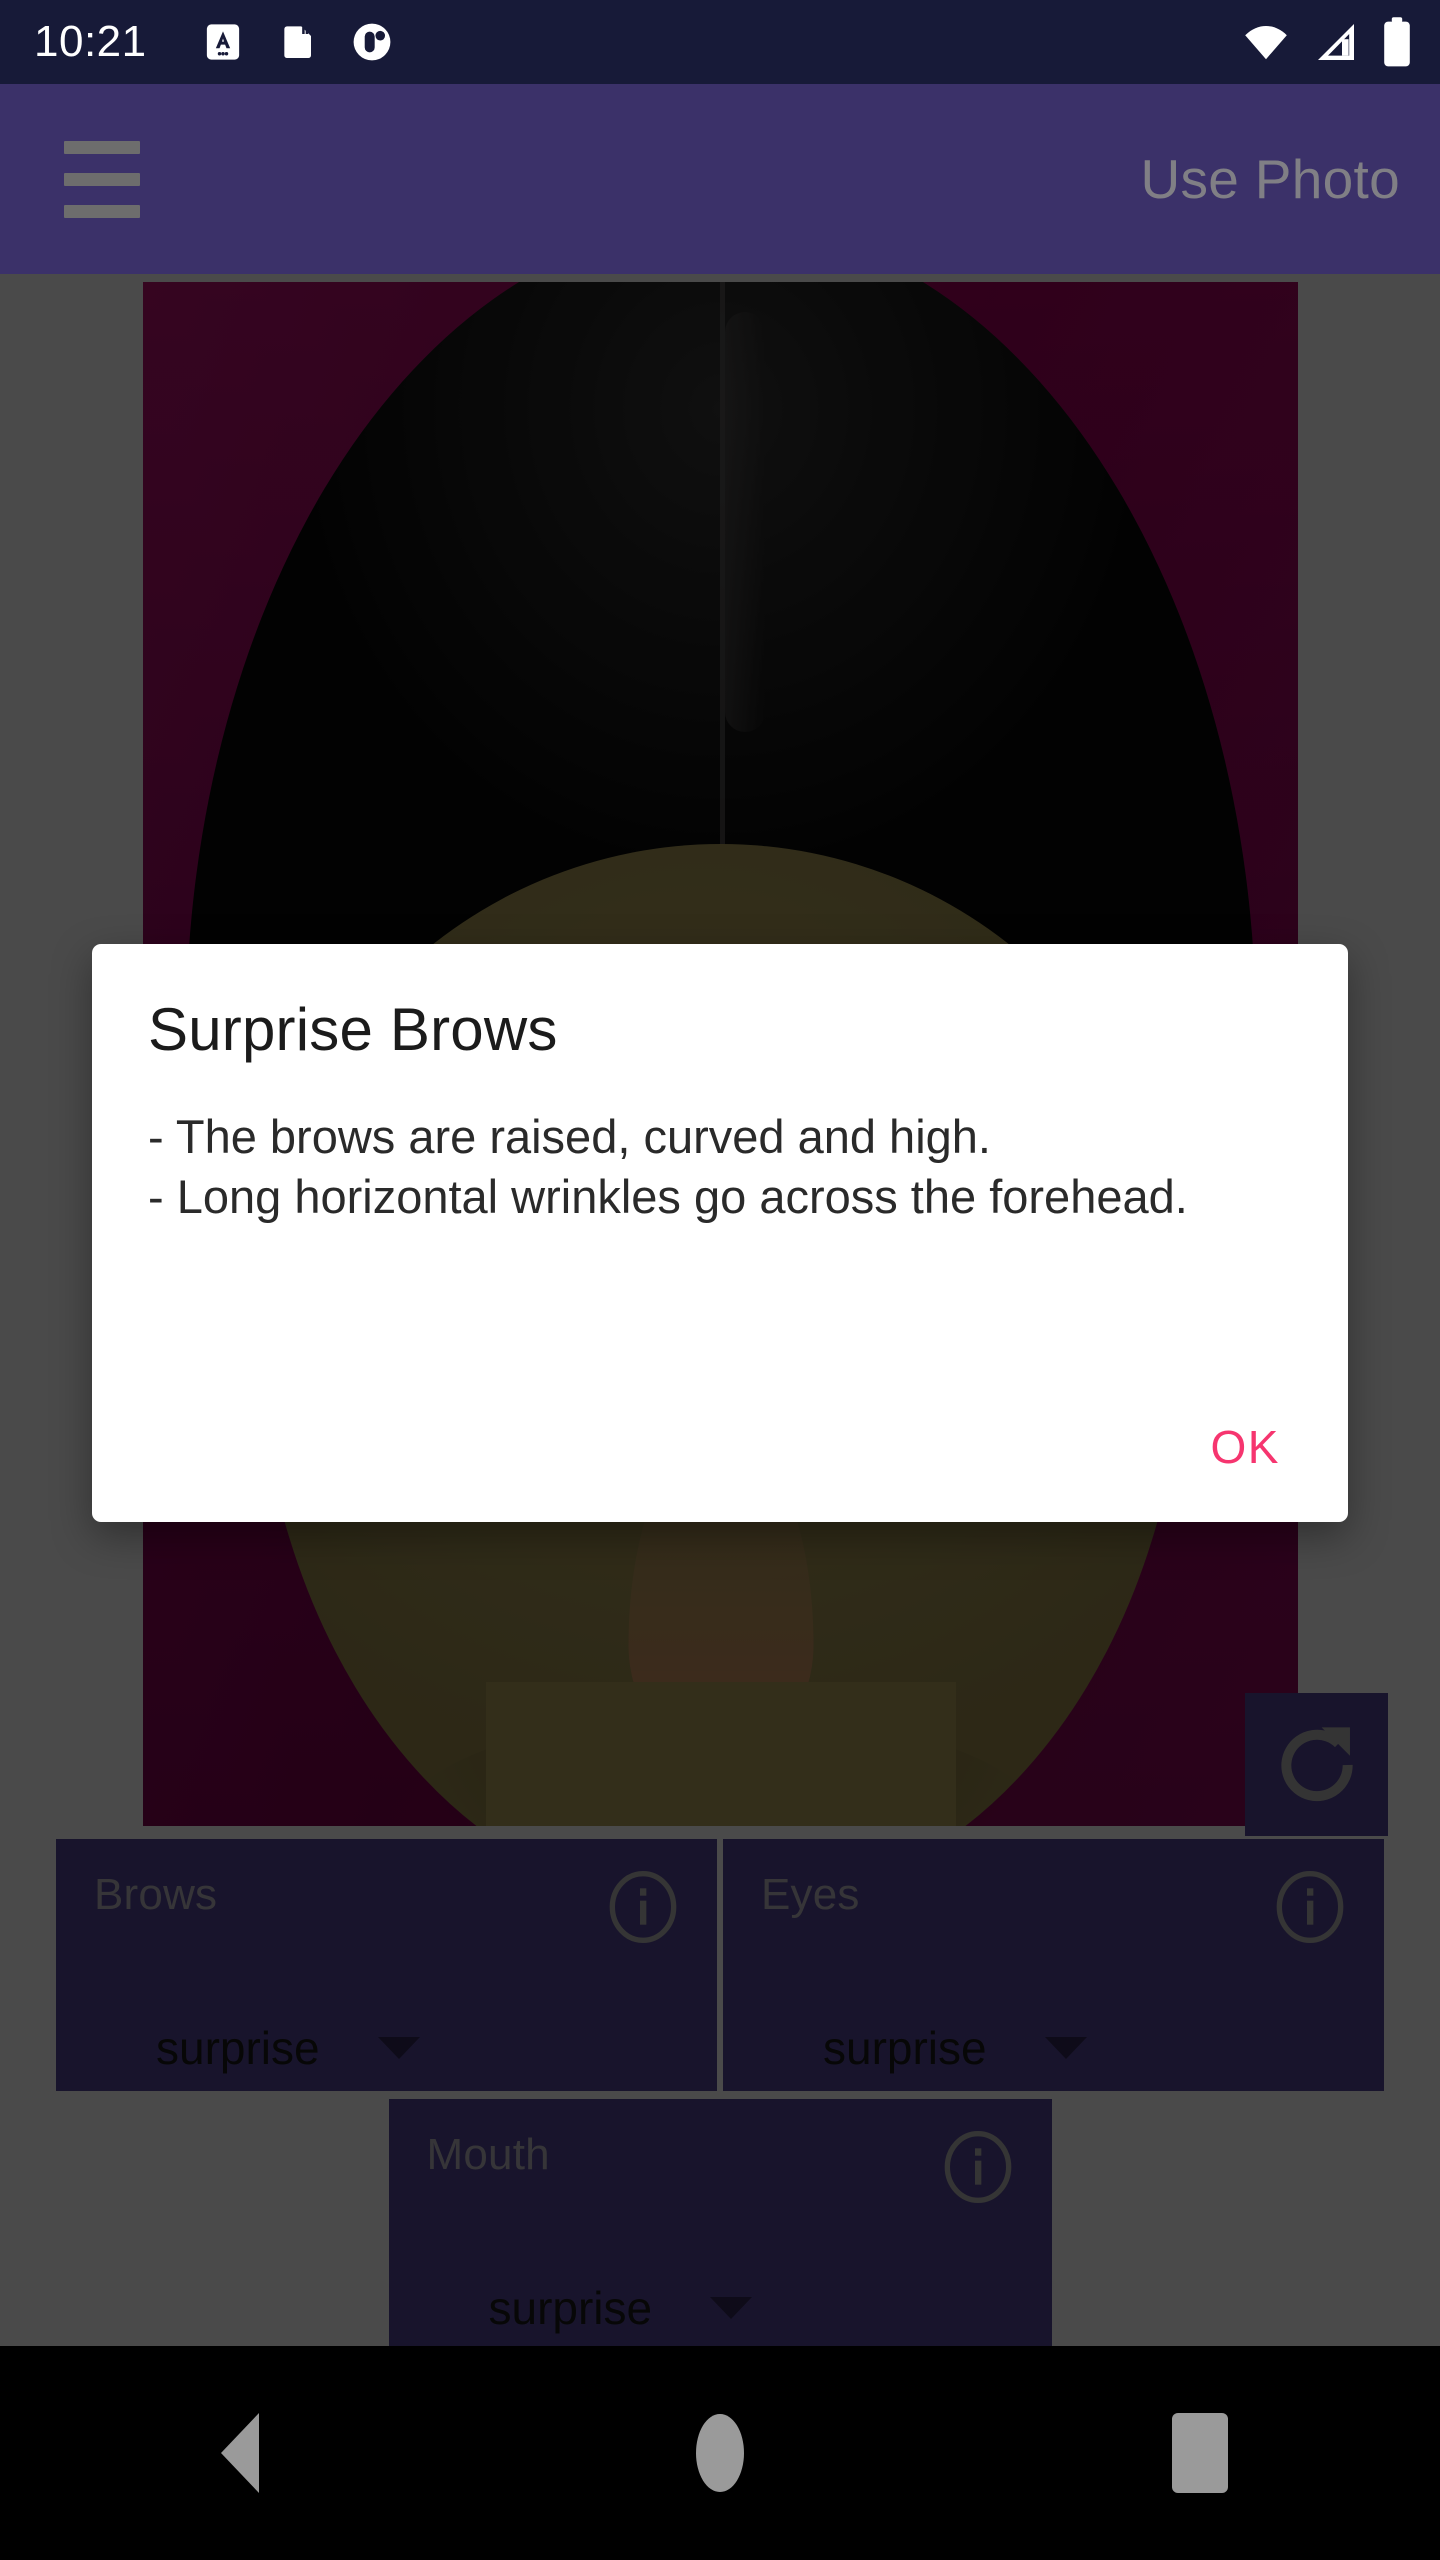 This screenshot has height=2560, width=1440. I want to click on text-format-icon, so click(222, 42).